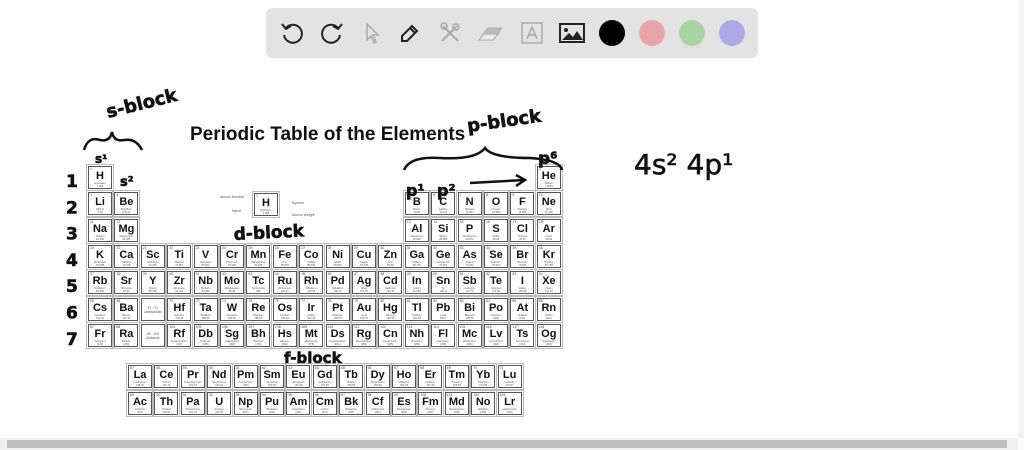 The width and height of the screenshot is (1024, 450). Describe the element at coordinates (548, 159) in the screenshot. I see `p6-note: p⁶` at that location.